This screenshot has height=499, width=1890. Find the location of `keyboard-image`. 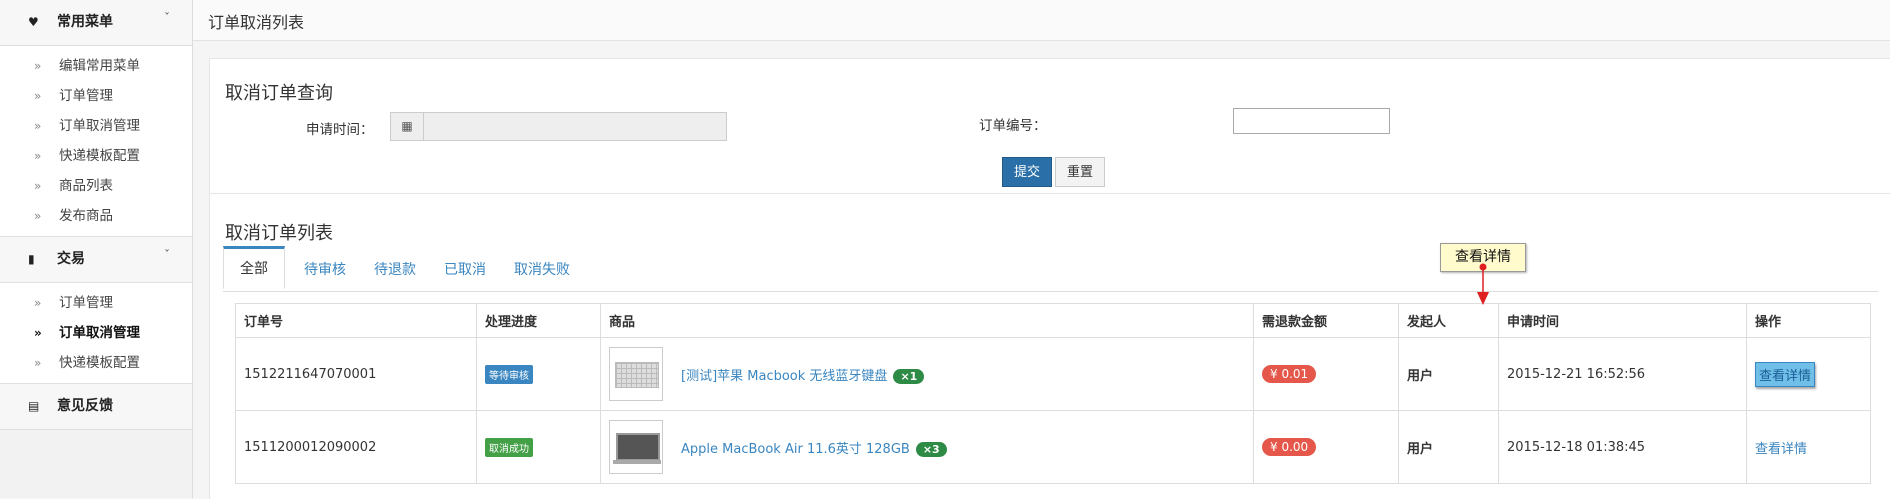

keyboard-image is located at coordinates (637, 375).